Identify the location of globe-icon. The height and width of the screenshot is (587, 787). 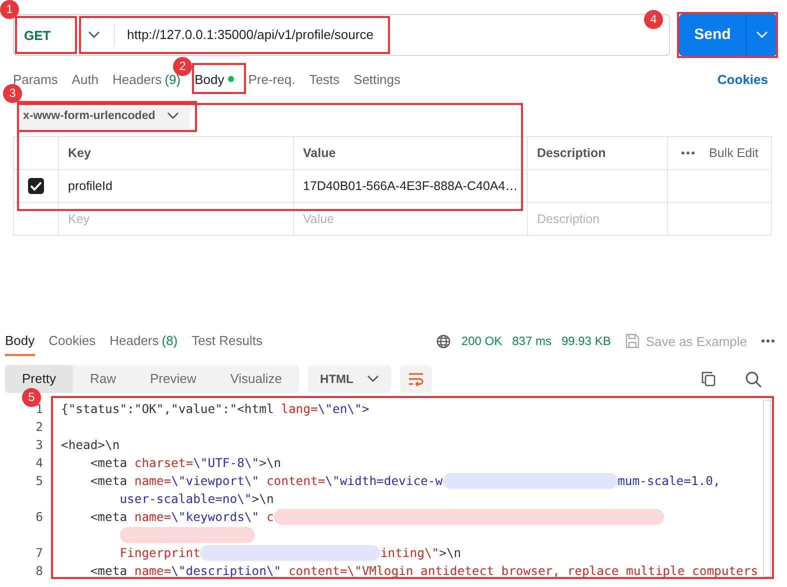
(444, 341).